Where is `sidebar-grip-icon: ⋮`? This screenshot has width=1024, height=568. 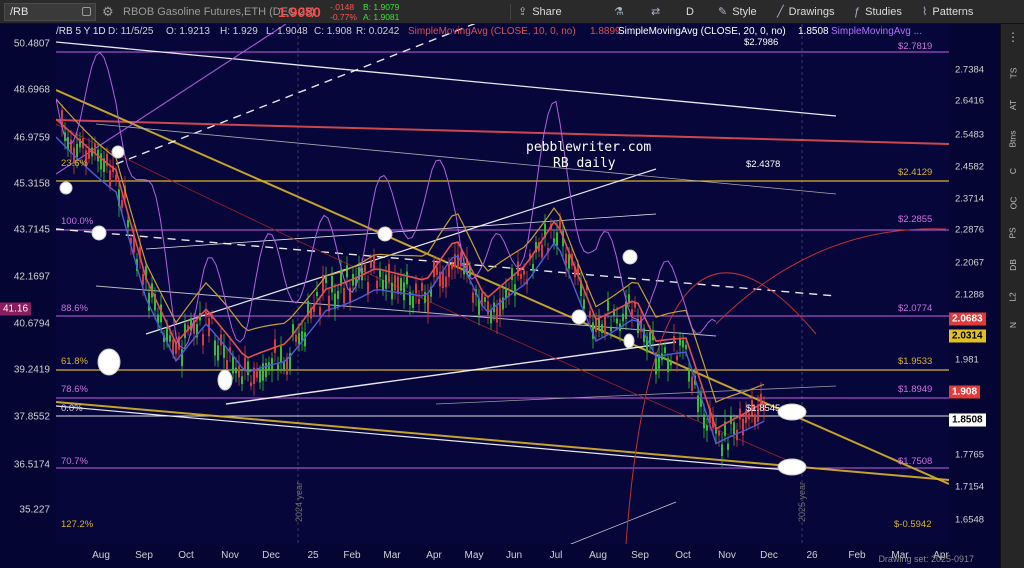 sidebar-grip-icon: ⋮ is located at coordinates (1012, 37).